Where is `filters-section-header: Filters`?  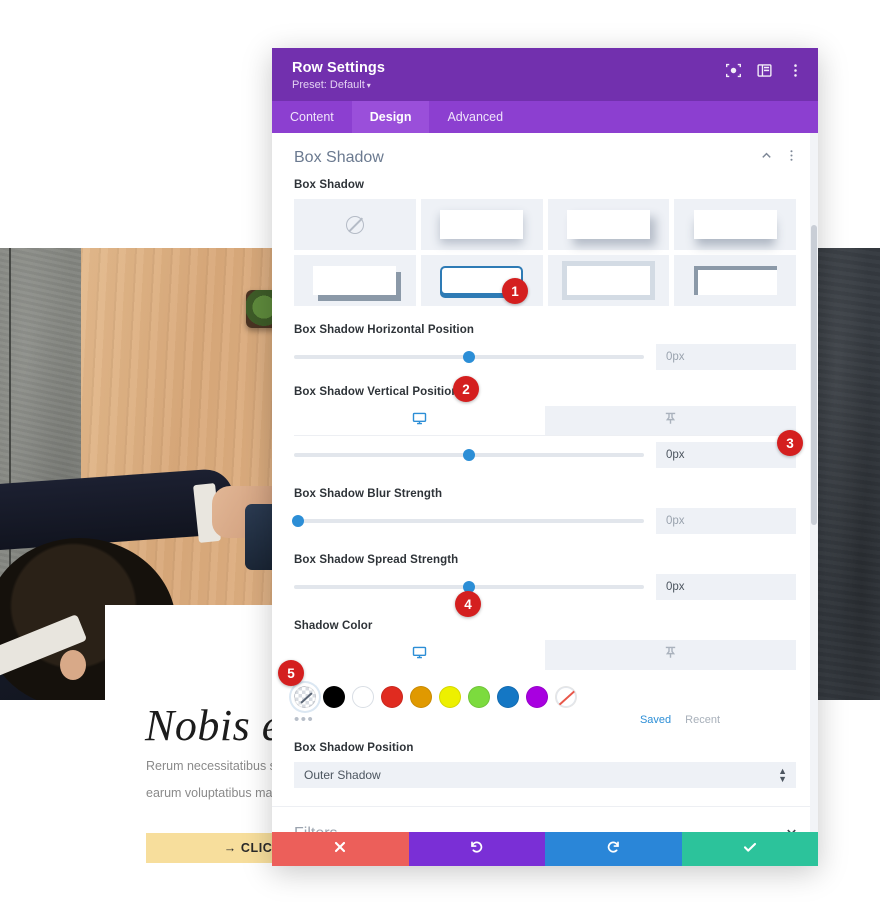
filters-section-header: Filters is located at coordinates (545, 819).